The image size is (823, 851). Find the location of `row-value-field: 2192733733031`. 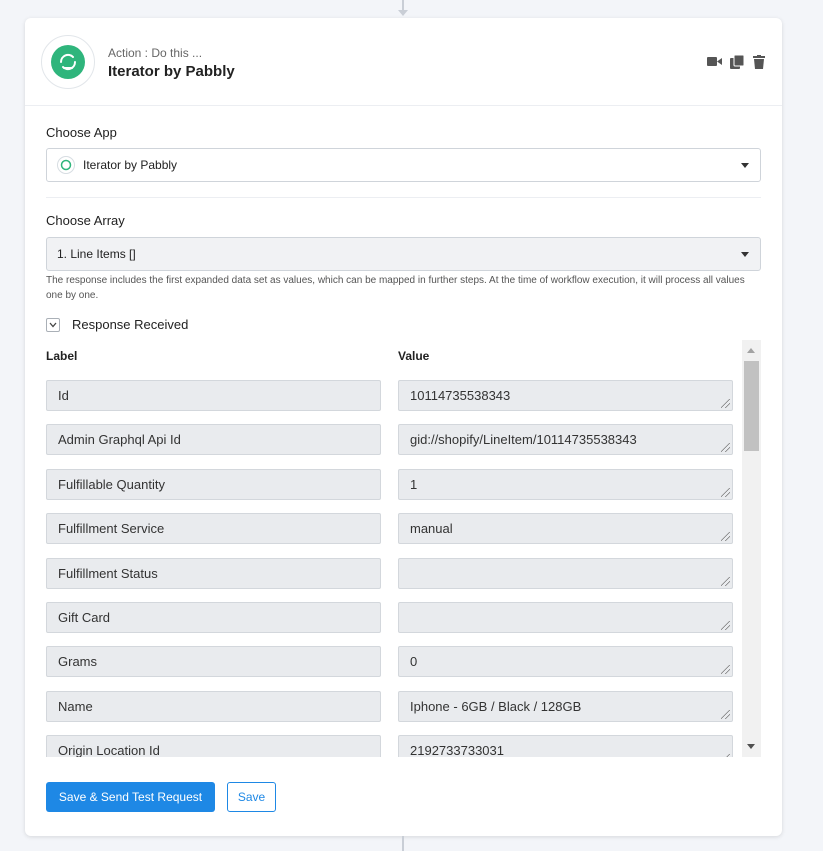

row-value-field: 2192733733031 is located at coordinates (565, 746).